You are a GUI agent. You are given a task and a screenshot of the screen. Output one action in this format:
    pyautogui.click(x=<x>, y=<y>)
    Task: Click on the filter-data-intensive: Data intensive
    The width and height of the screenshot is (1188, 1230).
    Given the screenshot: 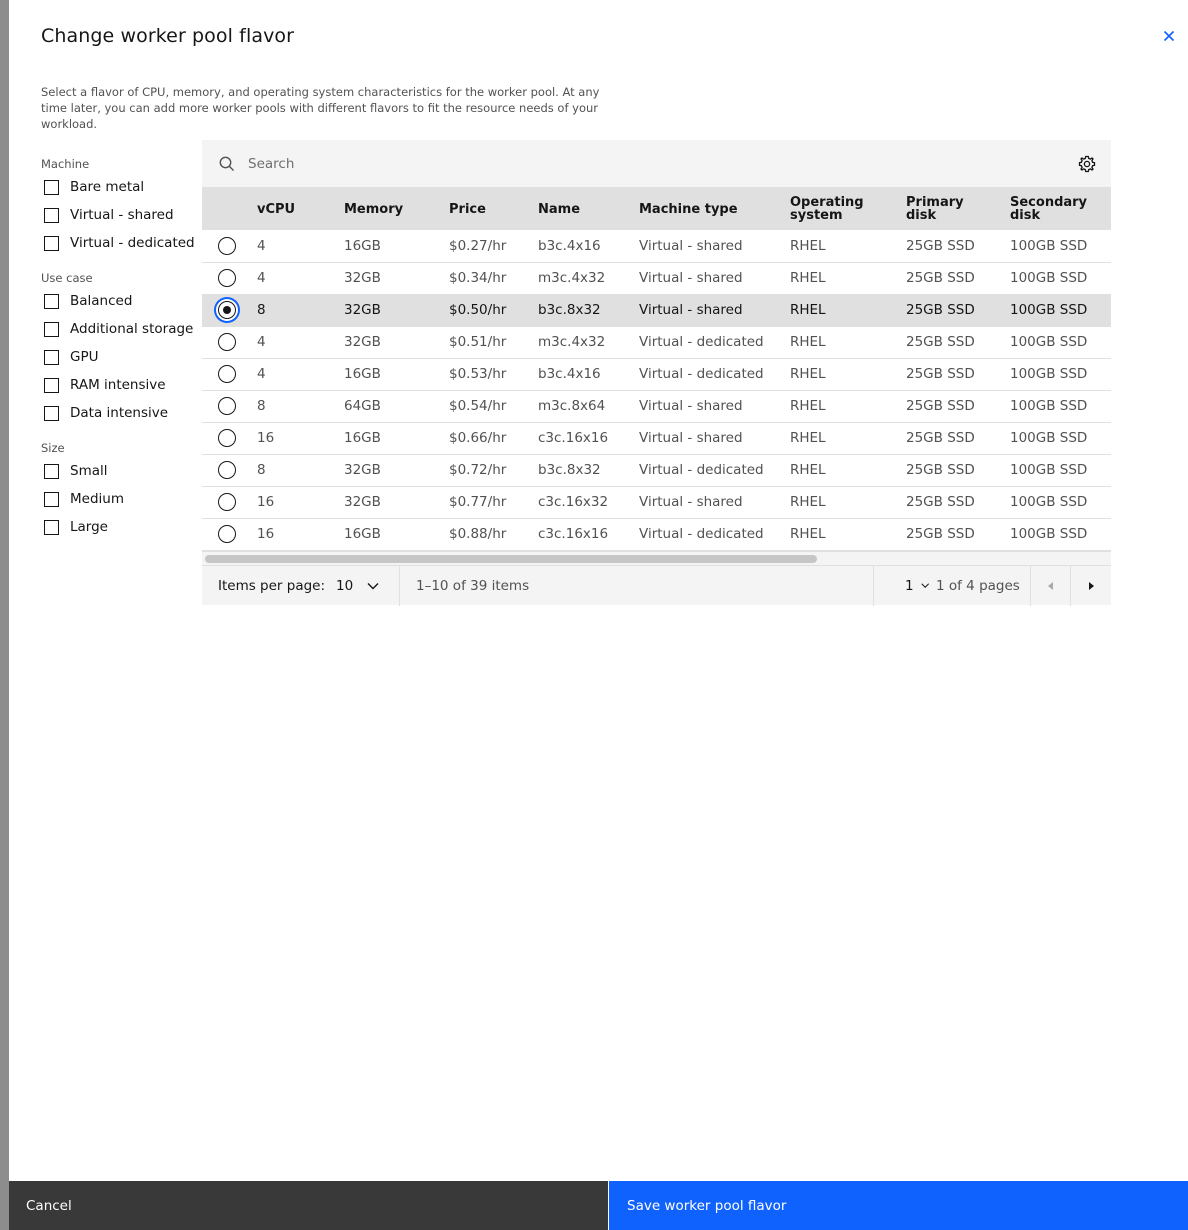 What is the action you would take?
    pyautogui.click(x=121, y=413)
    